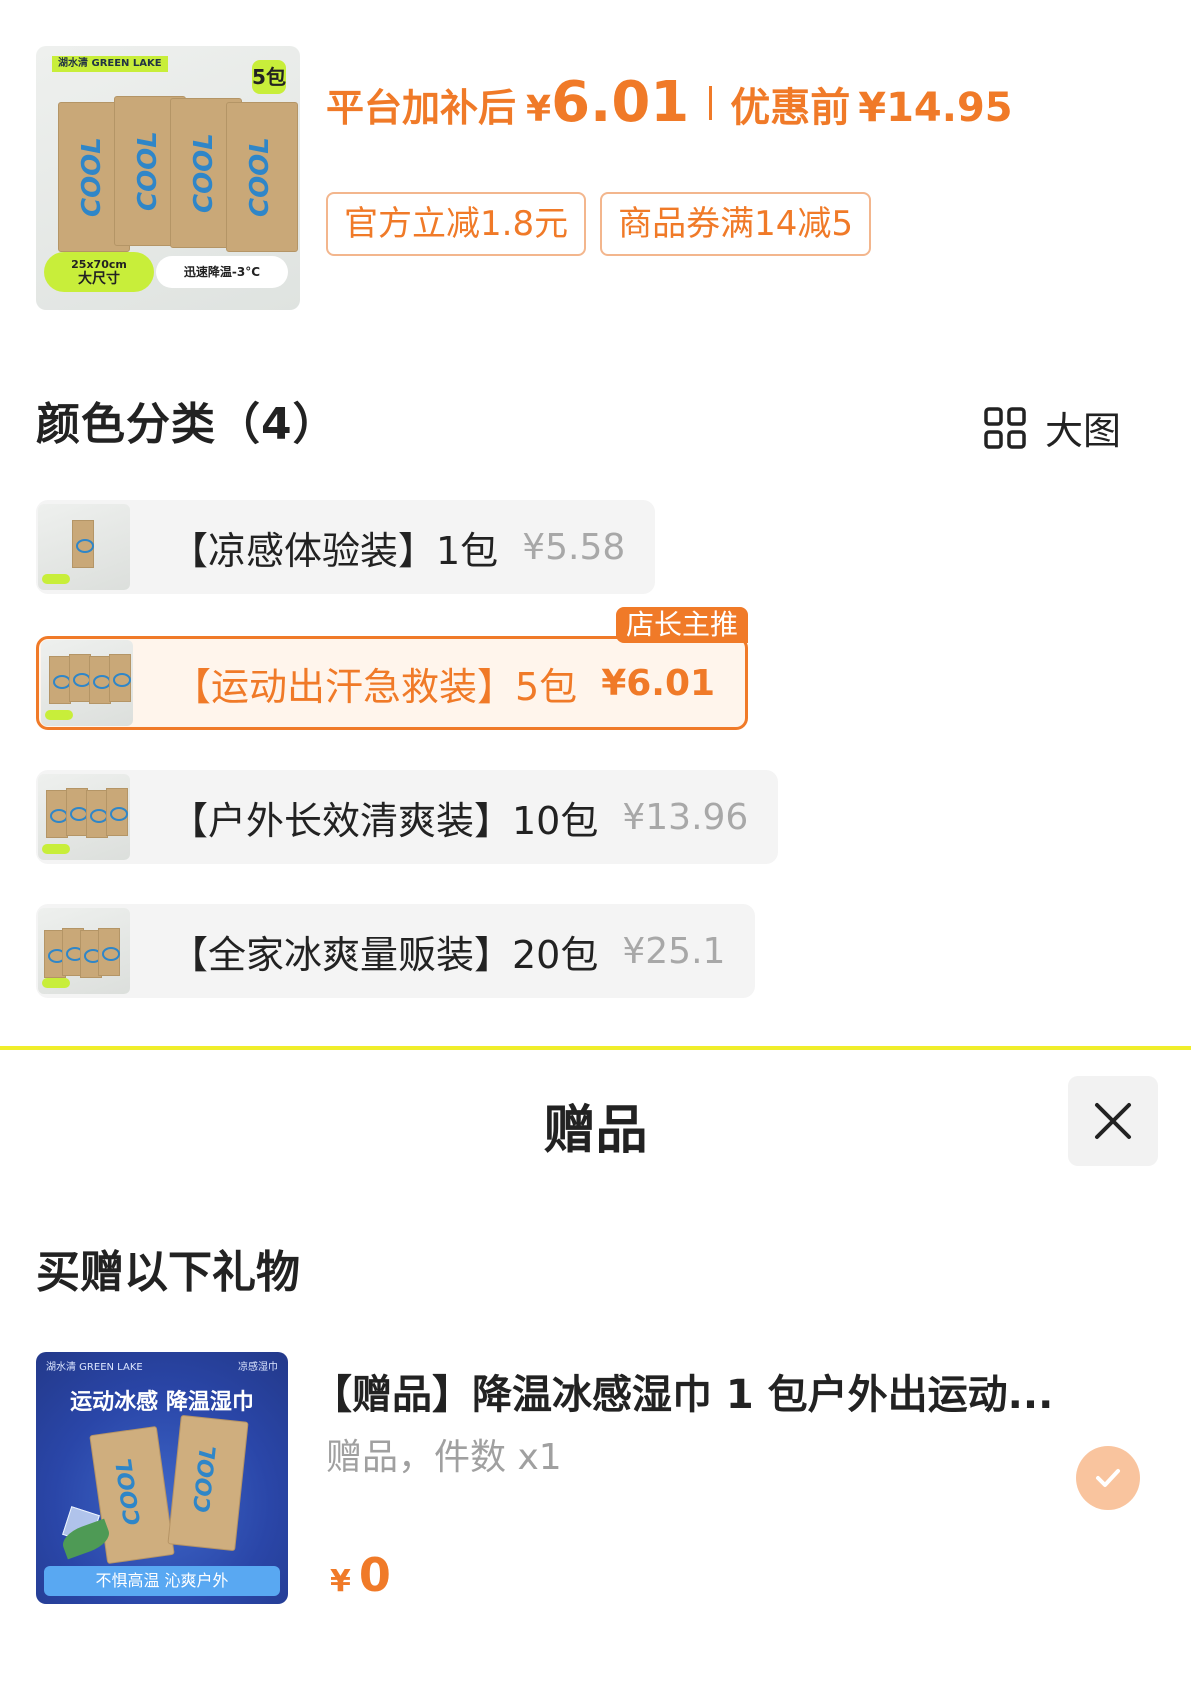 The image size is (1191, 1690). What do you see at coordinates (162, 1478) in the screenshot?
I see `gift-image: 湖水清 GREEN LAKE 凉感湿巾 运动冰感 降温湿巾 不惧高温 沁爽户外` at bounding box center [162, 1478].